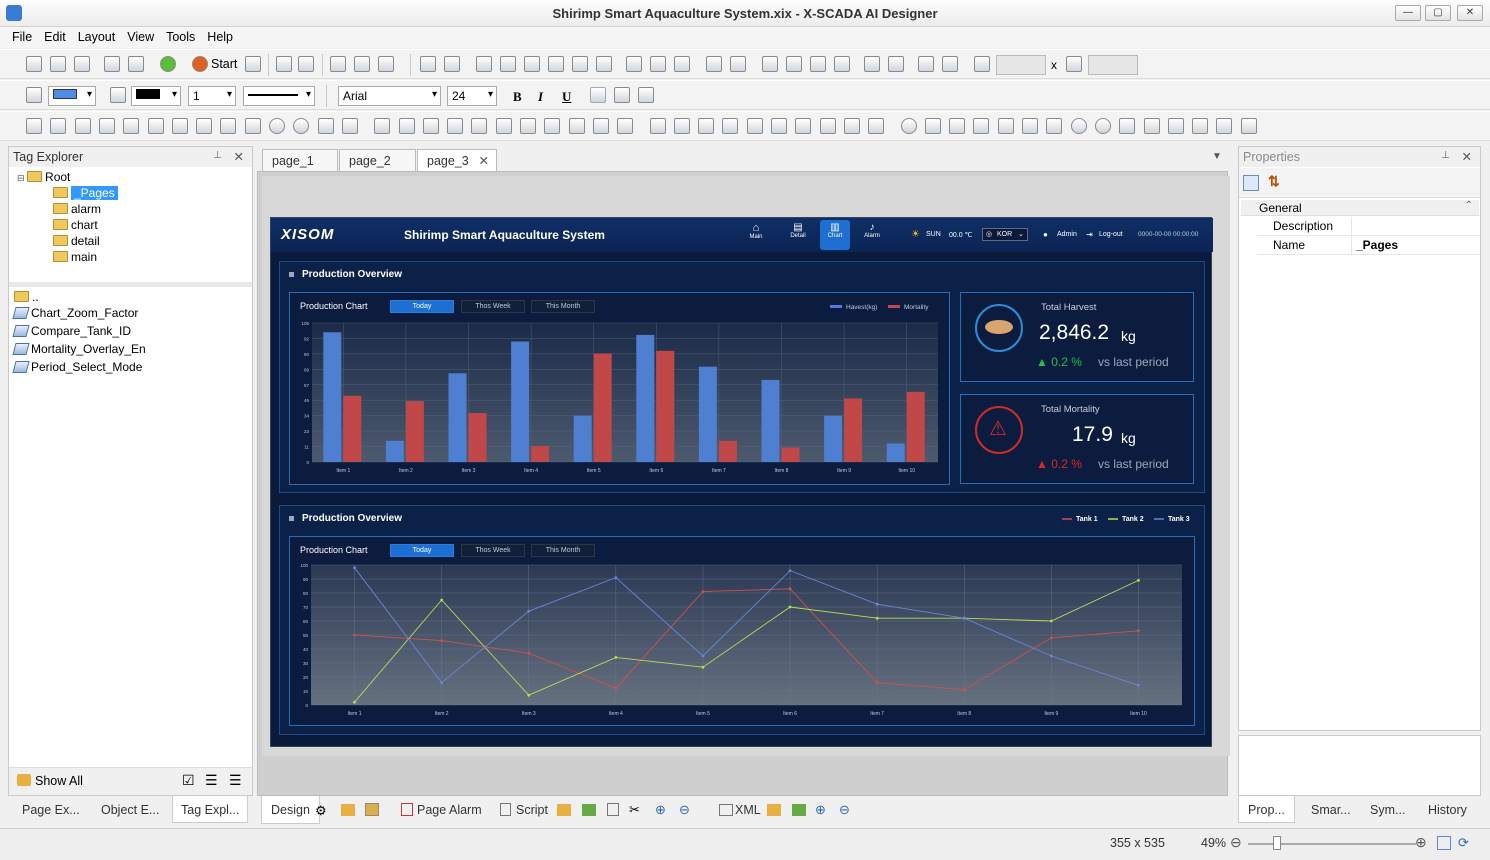 The image size is (1490, 860). Describe the element at coordinates (754, 126) in the screenshot. I see `motor-tool-icon` at that location.